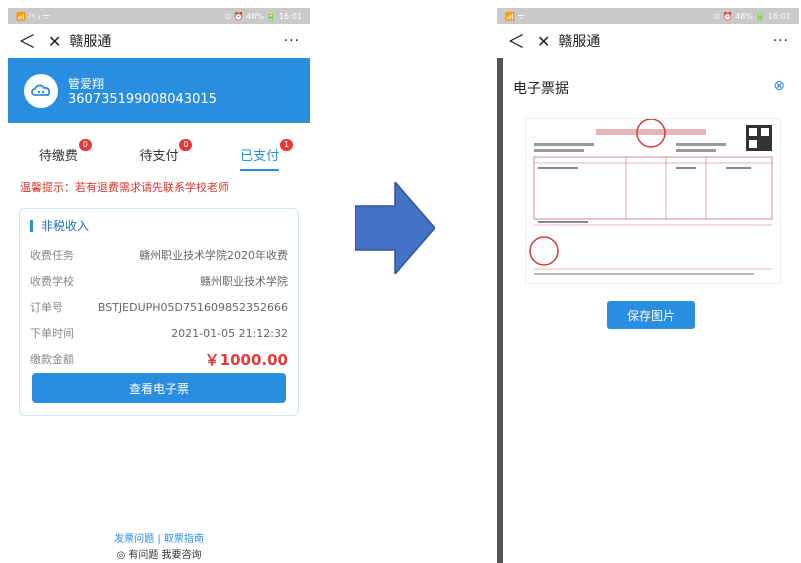 The width and height of the screenshot is (801, 563). What do you see at coordinates (65, 226) in the screenshot?
I see `card-title: 非税收入` at bounding box center [65, 226].